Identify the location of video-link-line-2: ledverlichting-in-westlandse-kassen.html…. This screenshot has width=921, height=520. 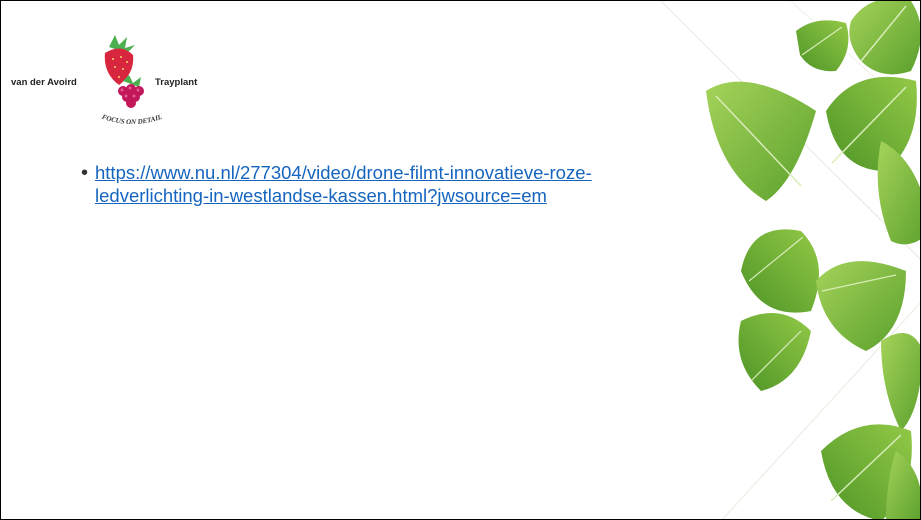
(321, 195).